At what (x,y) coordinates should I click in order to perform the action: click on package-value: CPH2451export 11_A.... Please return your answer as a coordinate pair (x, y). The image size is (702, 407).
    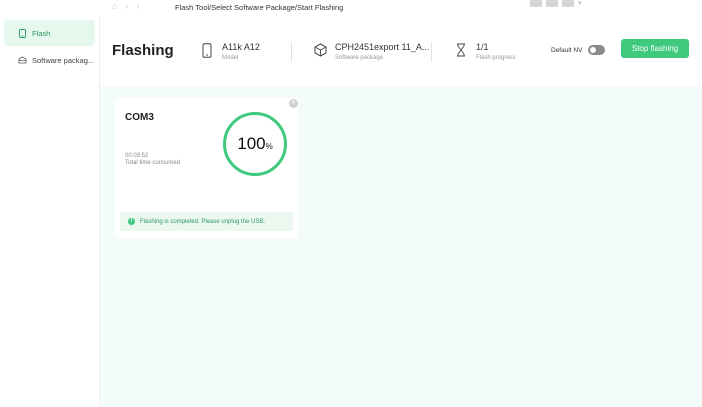
    Looking at the image, I should click on (382, 47).